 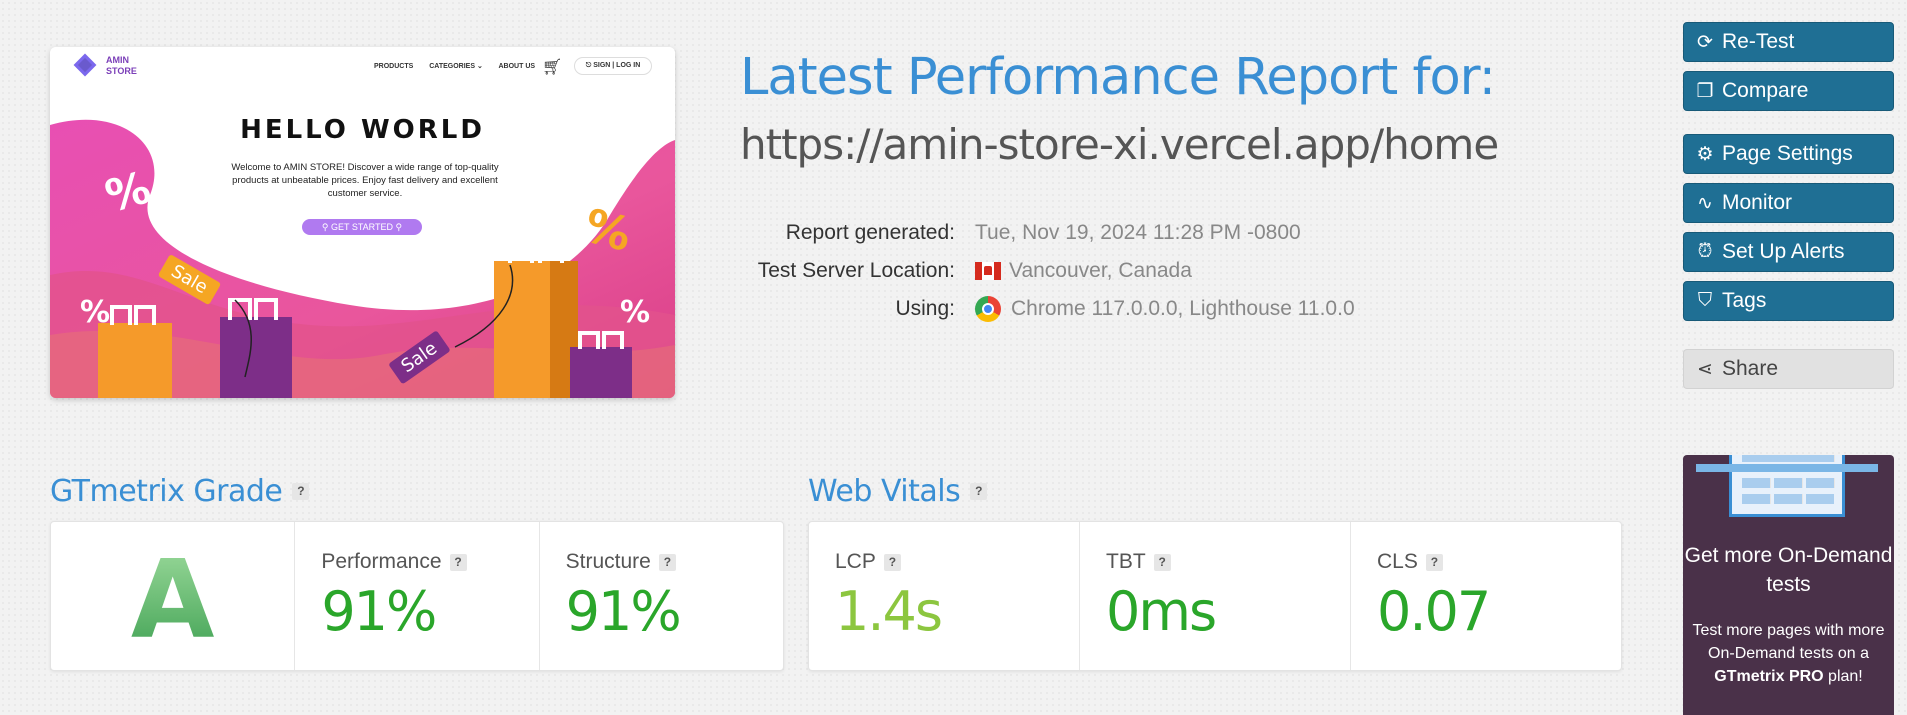 I want to click on alarm-clock-icon: ⏰︎, so click(x=1705, y=251).